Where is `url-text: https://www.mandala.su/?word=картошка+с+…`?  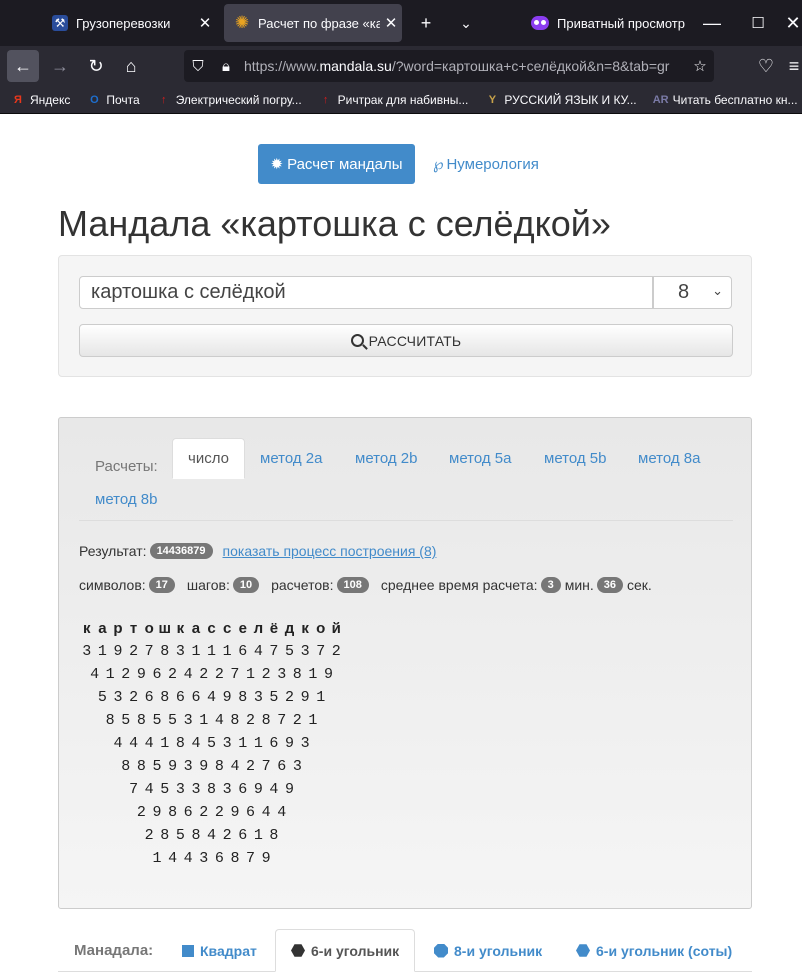
url-text: https://www.mandala.su/?word=картошка+с+… is located at coordinates (463, 66).